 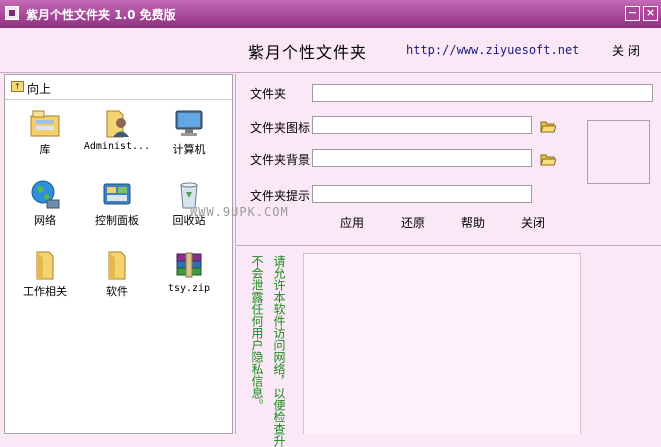 What do you see at coordinates (45, 123) in the screenshot?
I see `library-icon` at bounding box center [45, 123].